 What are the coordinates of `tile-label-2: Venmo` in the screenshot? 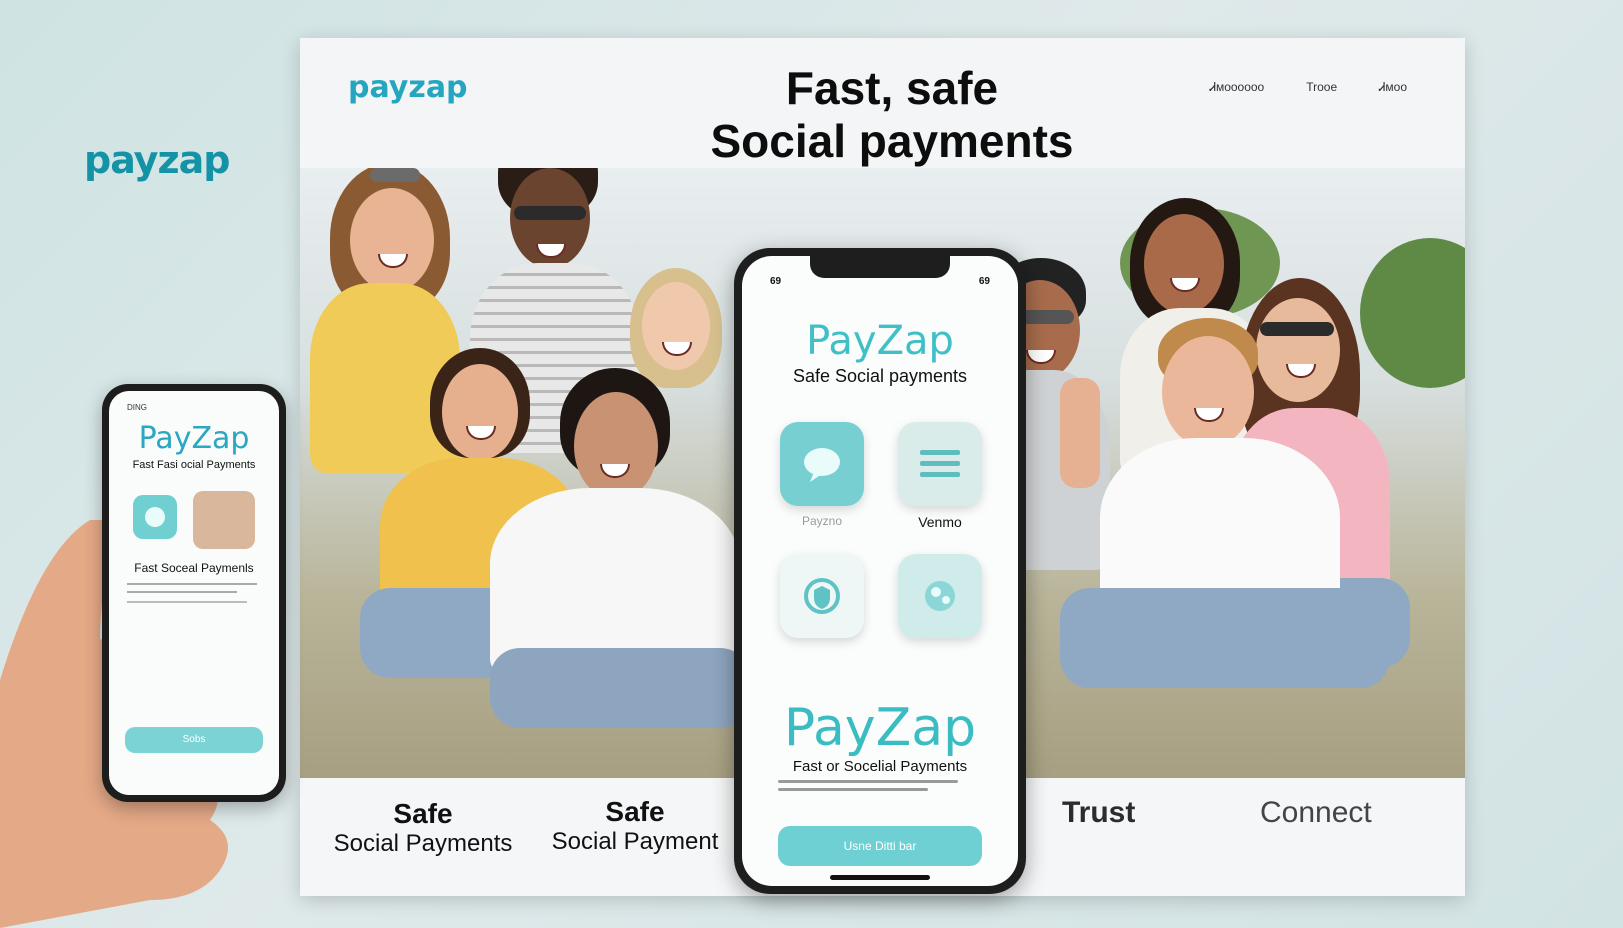 It's located at (940, 522).